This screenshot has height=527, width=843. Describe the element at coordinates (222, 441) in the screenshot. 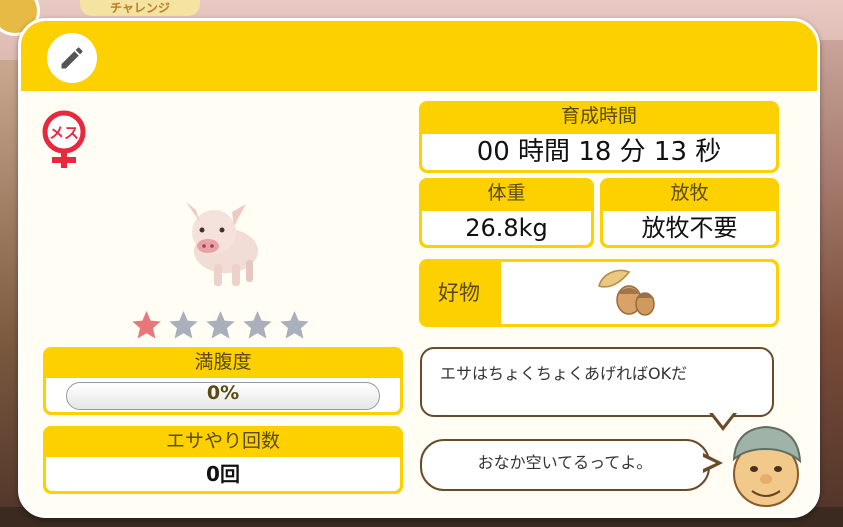

I see `feed-count-label: エサやり回数` at that location.